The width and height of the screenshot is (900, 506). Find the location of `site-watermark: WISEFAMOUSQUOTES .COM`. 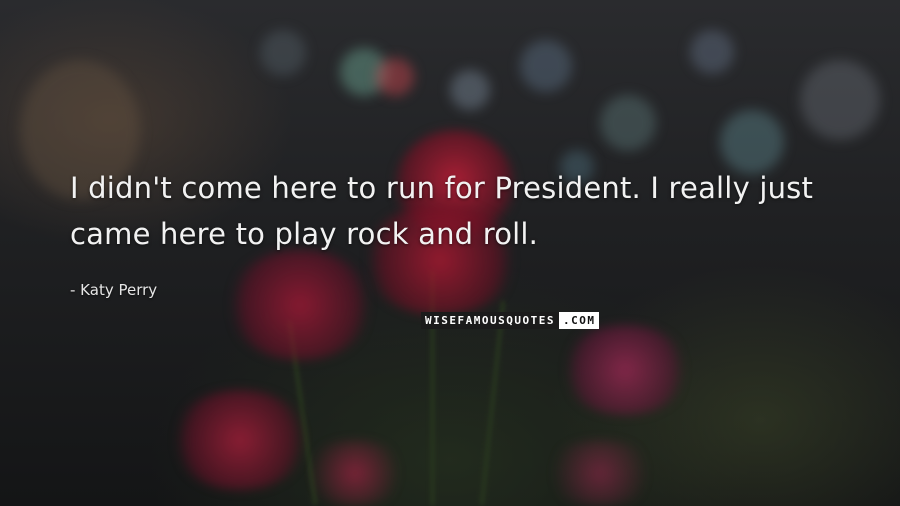

site-watermark: WISEFAMOUSQUOTES .COM is located at coordinates (510, 320).